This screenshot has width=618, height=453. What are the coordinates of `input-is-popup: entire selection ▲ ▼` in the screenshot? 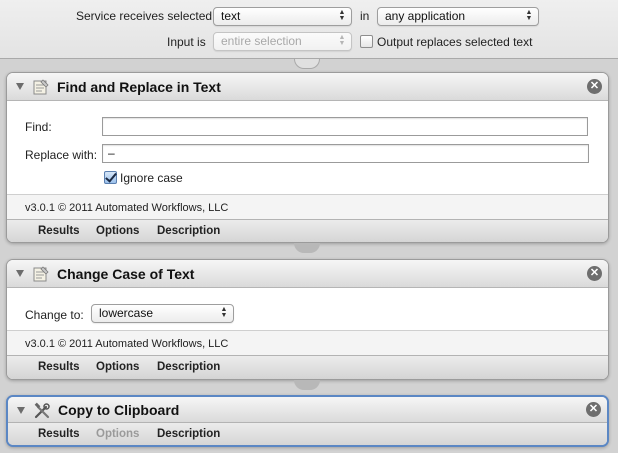 It's located at (282, 41).